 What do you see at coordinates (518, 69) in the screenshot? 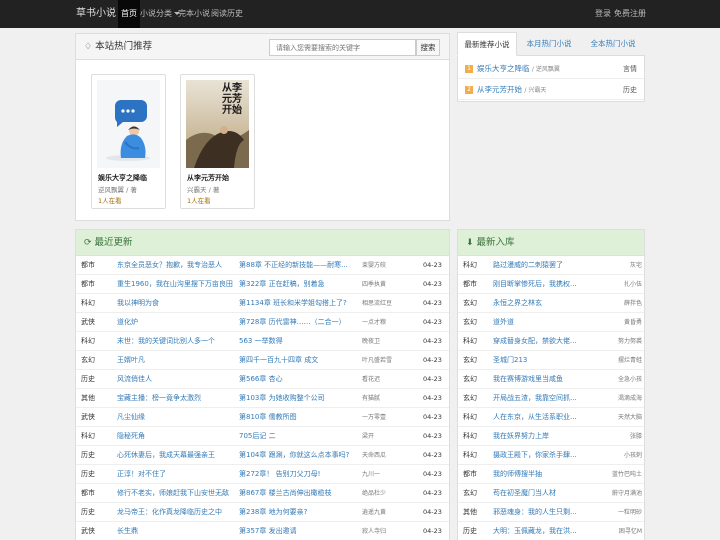
I see `hot-book-link: 娱乐大亨之降临 / 逆风飘翼` at bounding box center [518, 69].